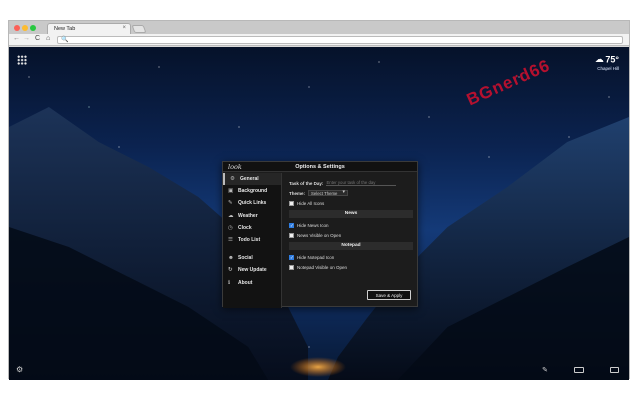 Image resolution: width=640 pixels, height=400 pixels. Describe the element at coordinates (614, 370) in the screenshot. I see `screen-icon` at that location.